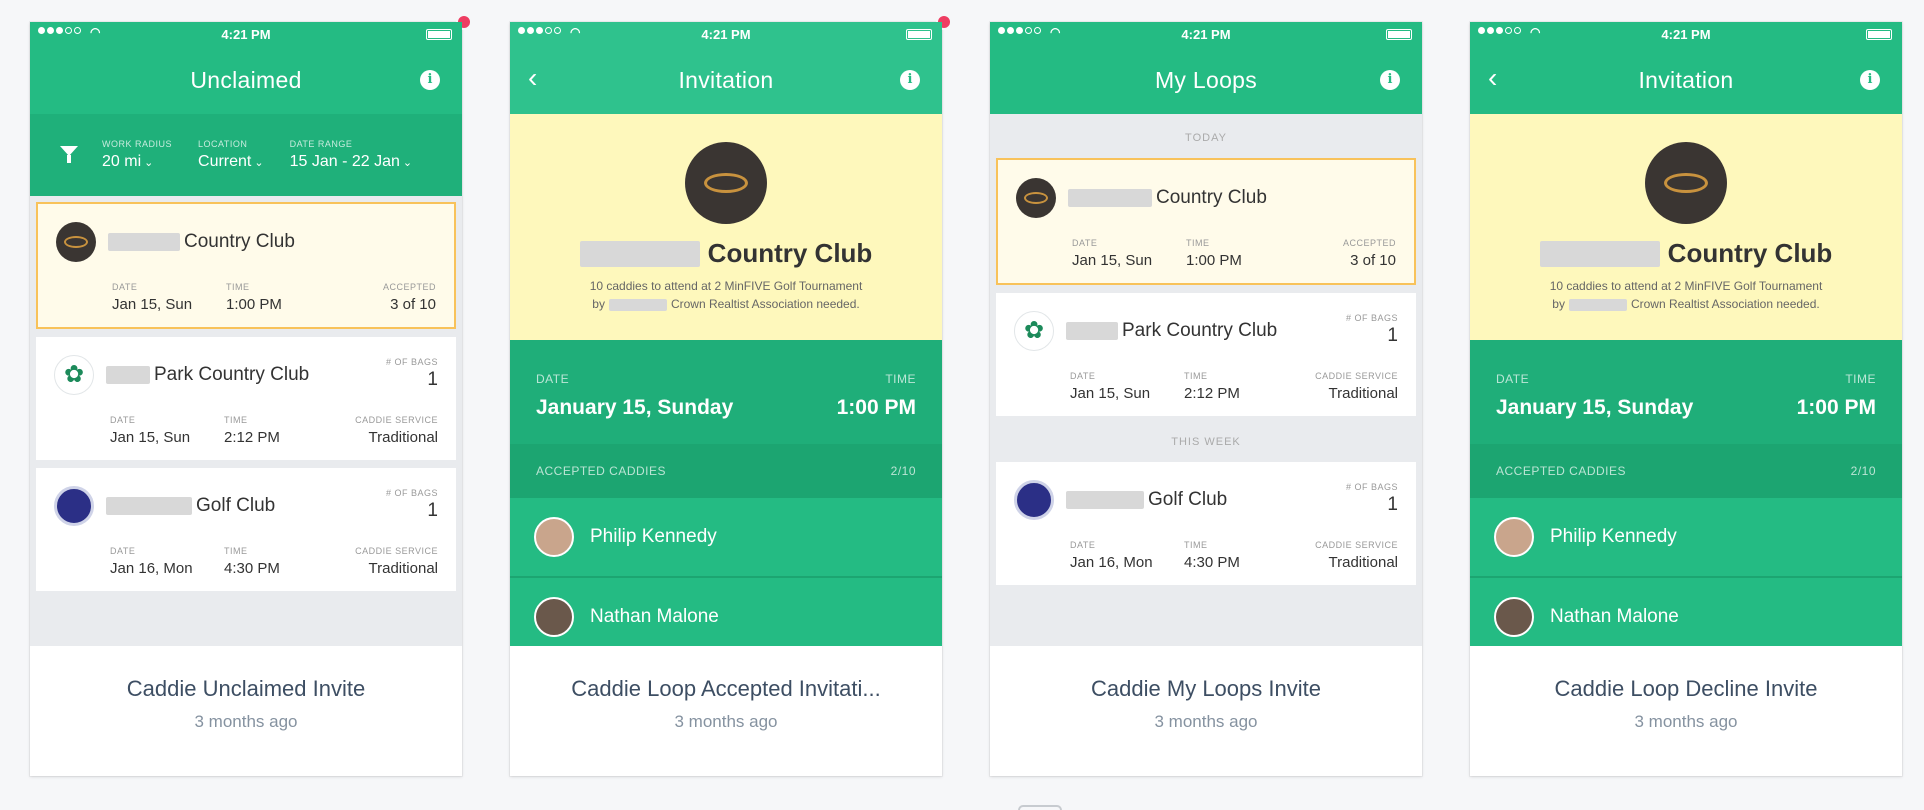 The height and width of the screenshot is (810, 1924). I want to click on wifi-icon: ◠, so click(575, 32).